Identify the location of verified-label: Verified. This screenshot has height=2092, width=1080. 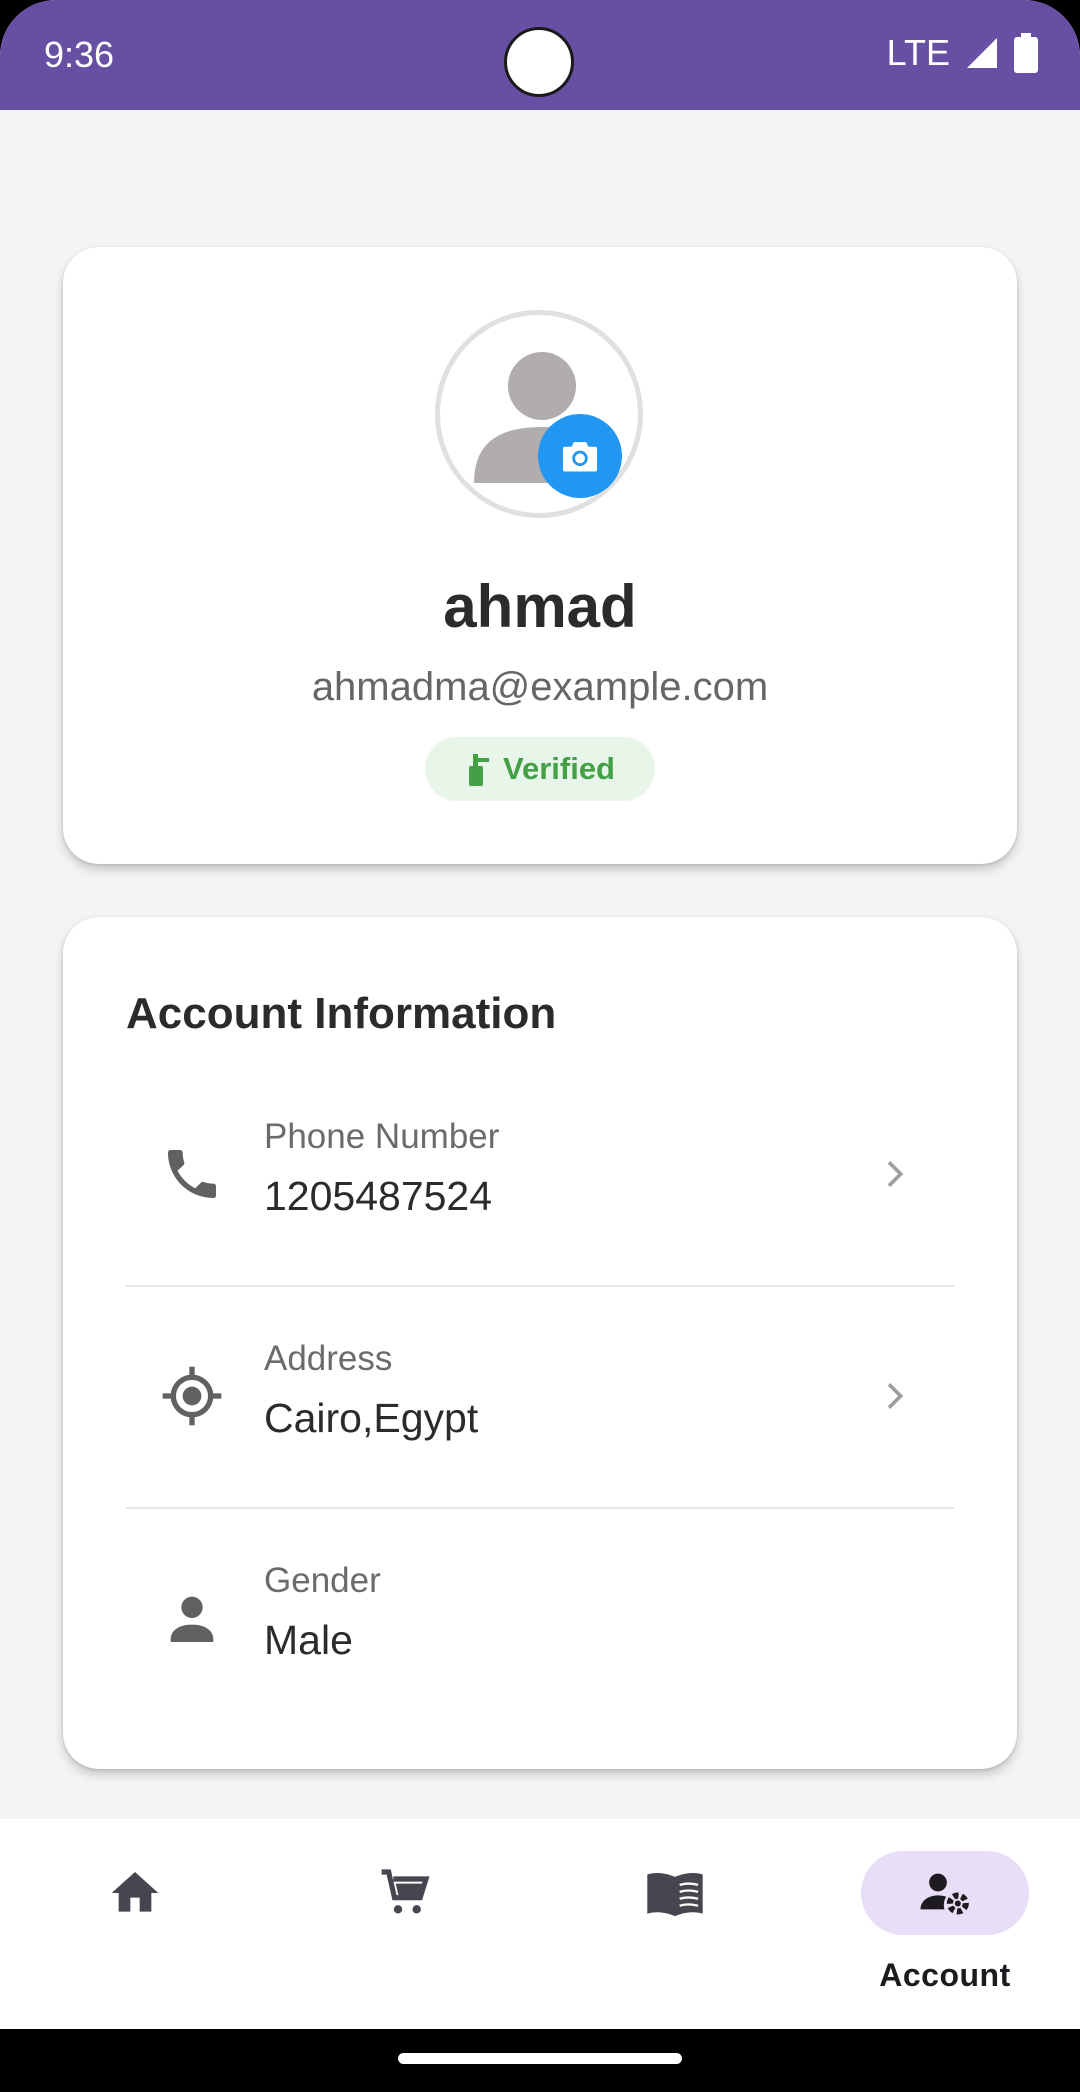
(559, 768).